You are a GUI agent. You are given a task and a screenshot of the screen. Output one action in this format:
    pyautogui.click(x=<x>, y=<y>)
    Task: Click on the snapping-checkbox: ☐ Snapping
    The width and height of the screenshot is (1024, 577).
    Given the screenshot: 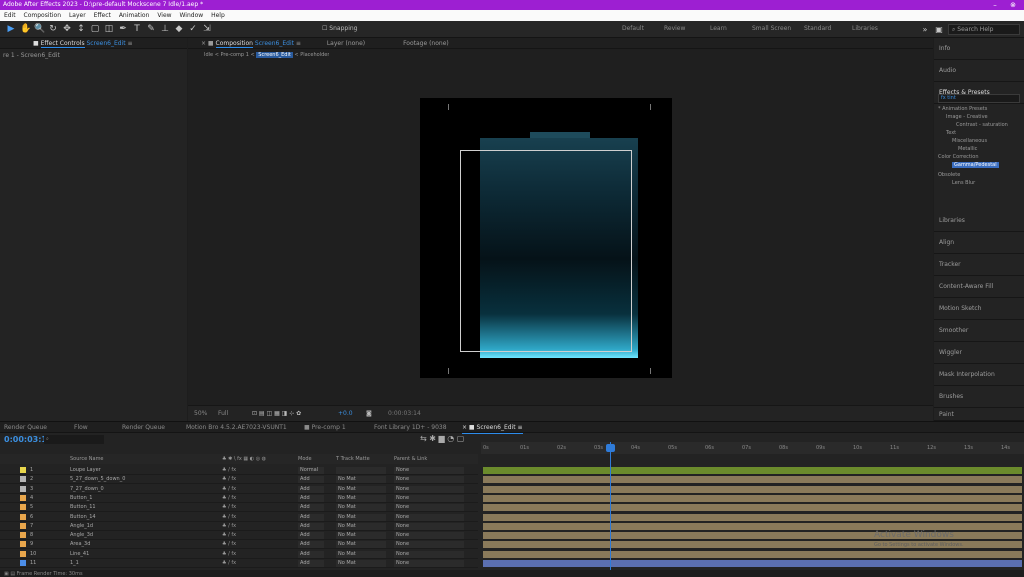 What is the action you would take?
    pyautogui.click(x=339, y=28)
    